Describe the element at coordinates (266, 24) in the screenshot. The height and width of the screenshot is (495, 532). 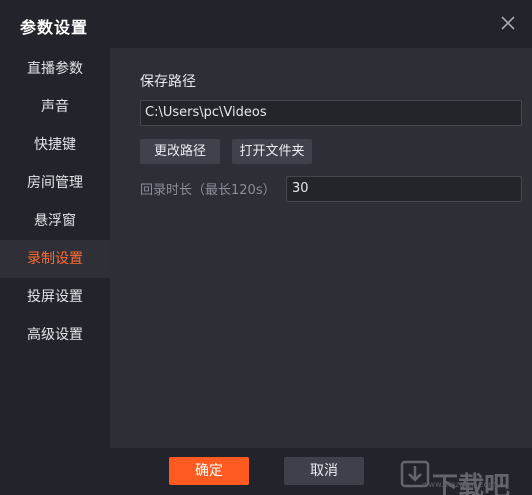
I see `title-bar: 参数设置` at that location.